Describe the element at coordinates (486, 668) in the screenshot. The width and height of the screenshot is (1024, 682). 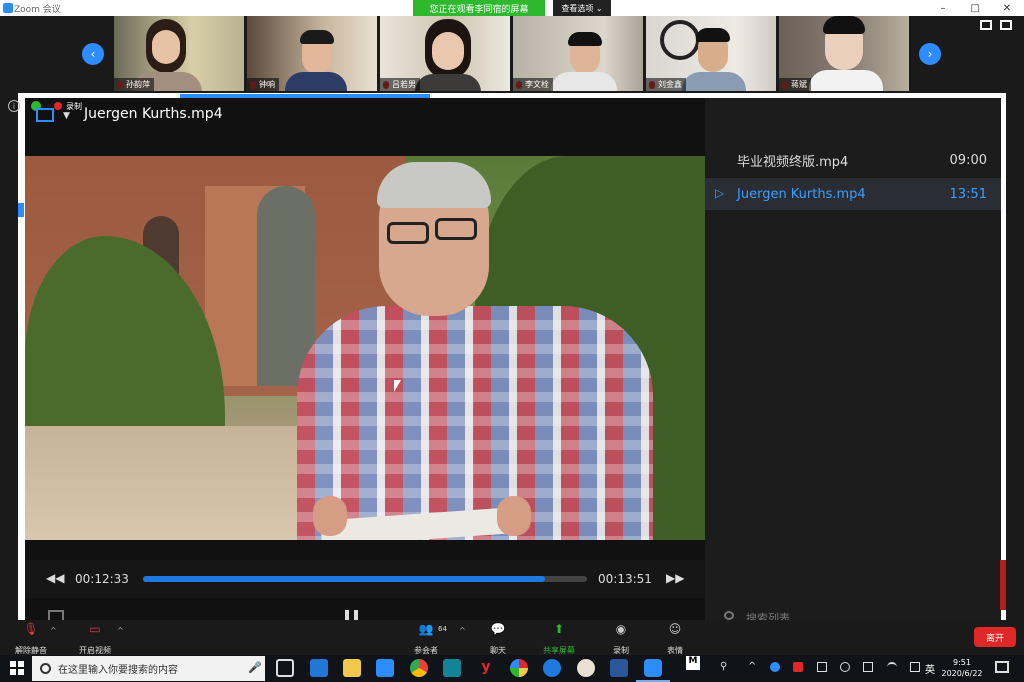
I see `yandex-icon: y` at that location.